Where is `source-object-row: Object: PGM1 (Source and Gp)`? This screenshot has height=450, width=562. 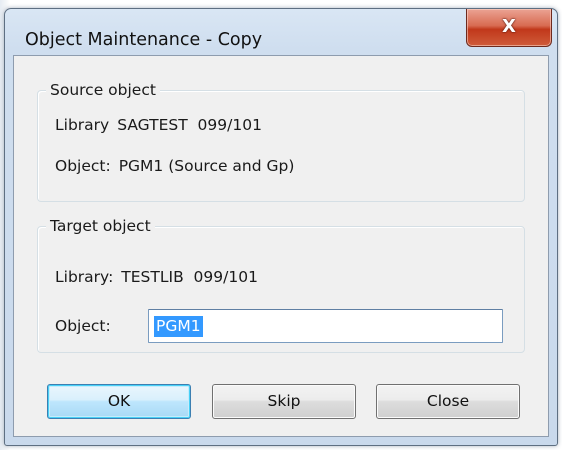
source-object-row: Object: PGM1 (Source and Gp) is located at coordinates (174, 166).